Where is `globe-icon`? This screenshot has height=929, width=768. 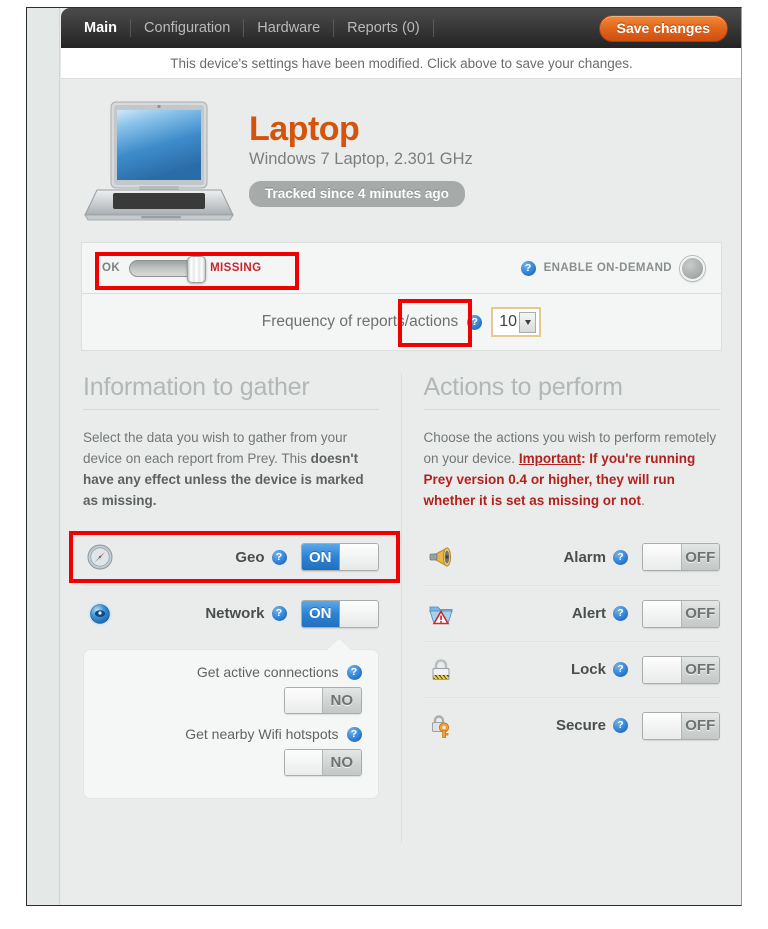
globe-icon is located at coordinates (100, 614).